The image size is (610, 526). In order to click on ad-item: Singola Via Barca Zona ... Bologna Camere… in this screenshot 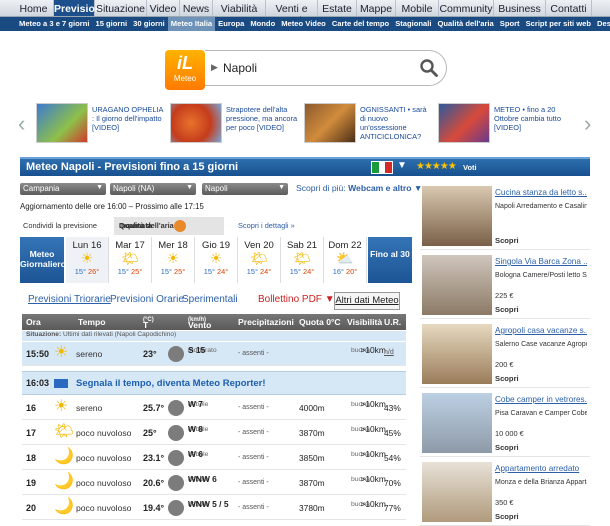, I will do `click(505, 285)`.